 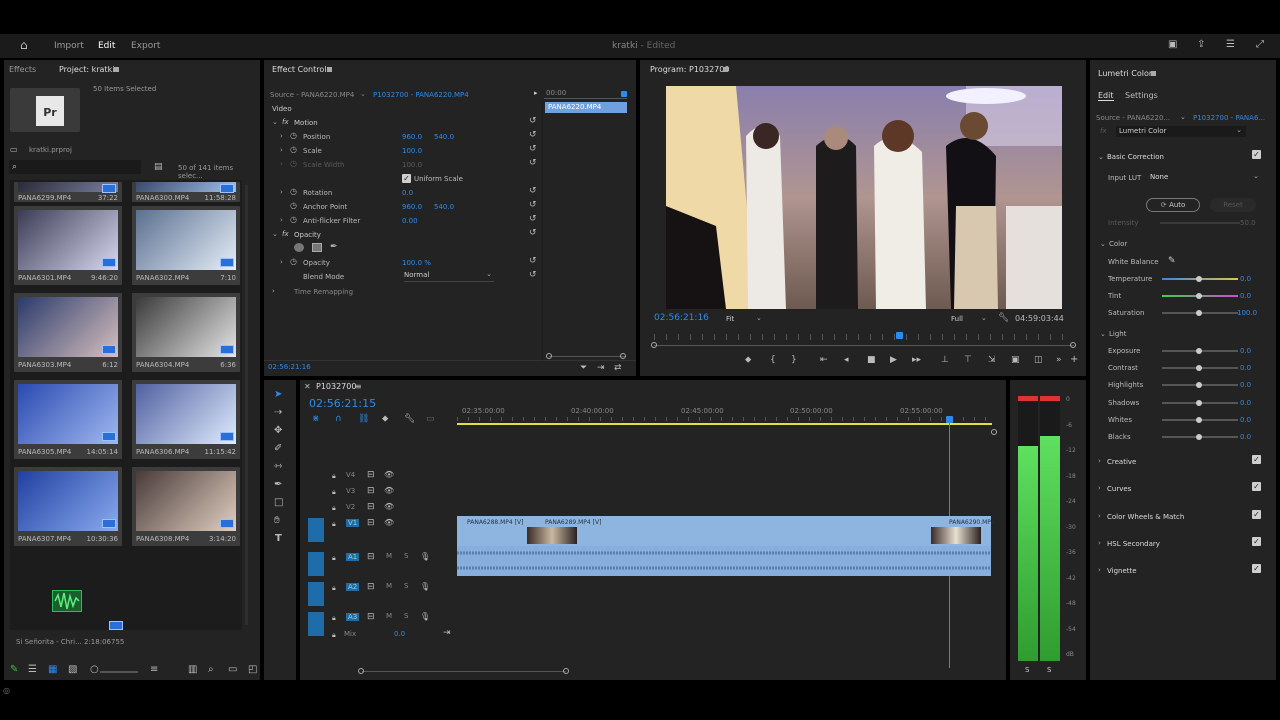 I want to click on solo-button: S, so click(x=406, y=586).